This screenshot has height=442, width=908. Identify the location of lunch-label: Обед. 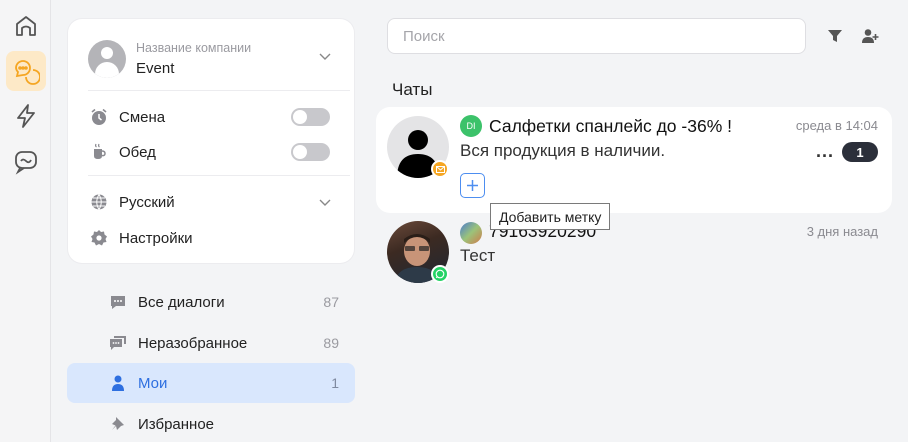
(137, 152).